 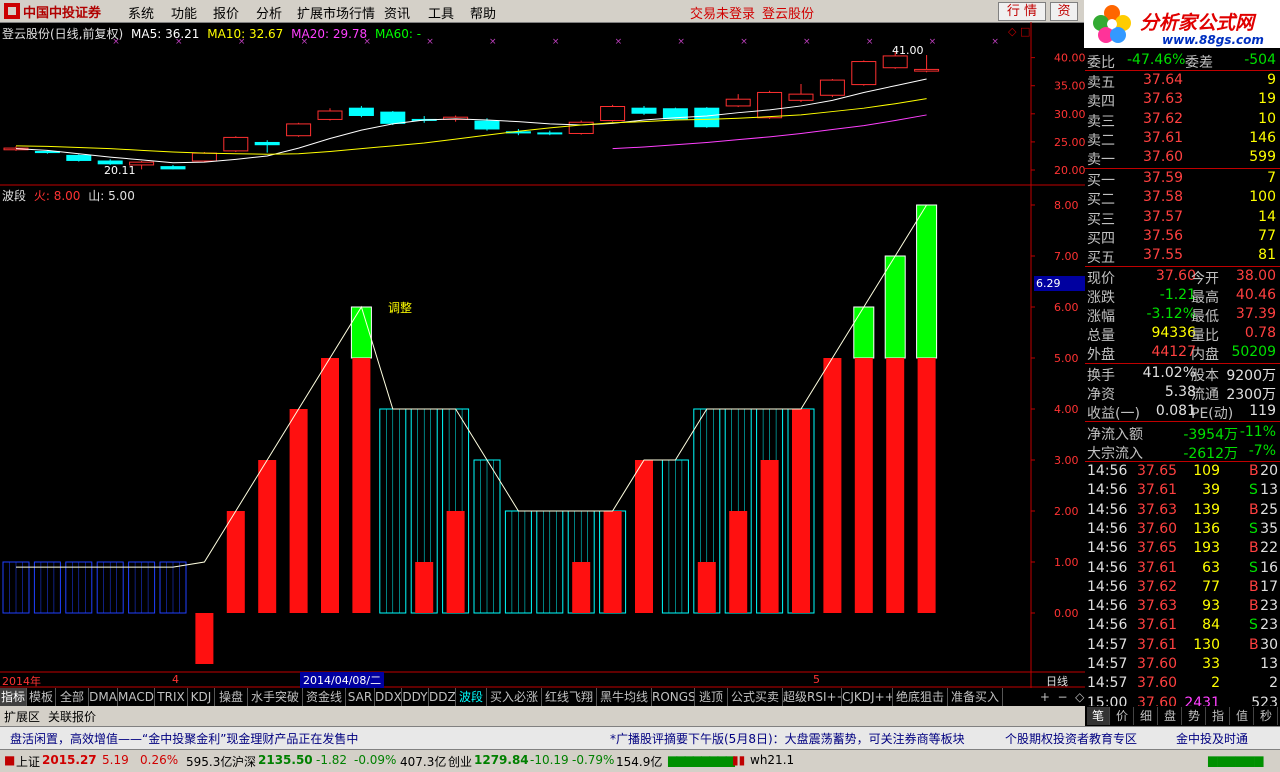 I want to click on candle-down, so click(x=487, y=125).